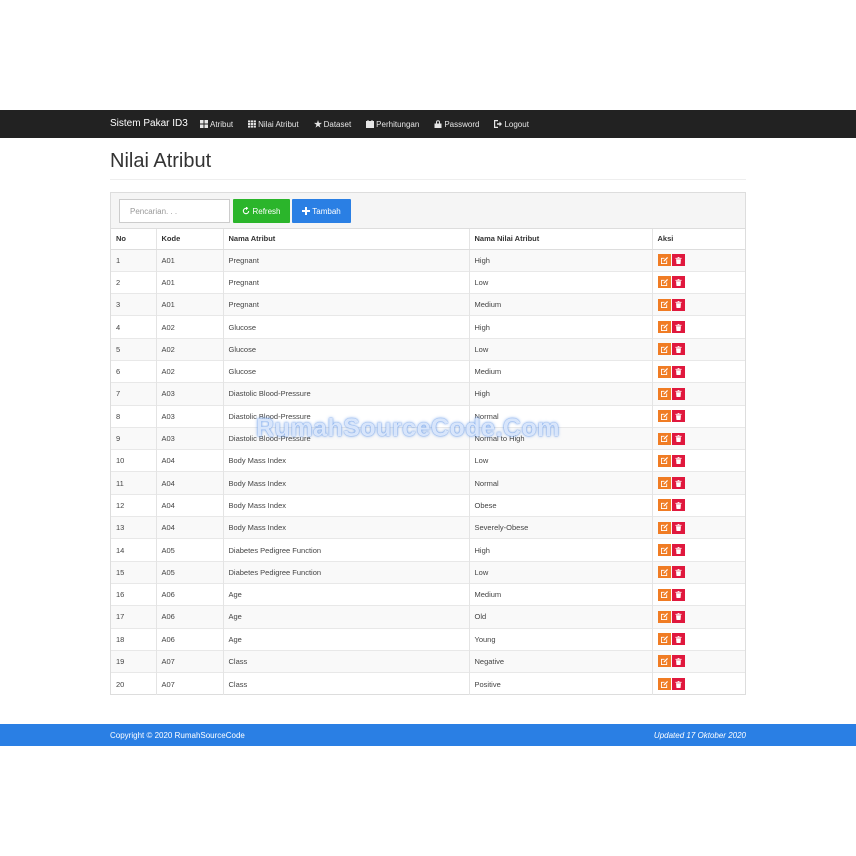 Image resolution: width=856 pixels, height=856 pixels. I want to click on column-header: No, so click(134, 239).